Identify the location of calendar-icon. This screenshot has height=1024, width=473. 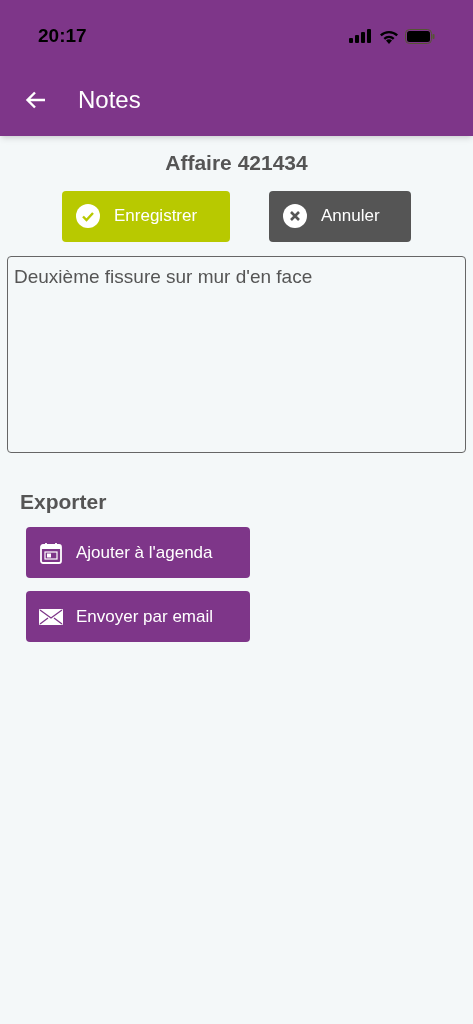
(51, 552).